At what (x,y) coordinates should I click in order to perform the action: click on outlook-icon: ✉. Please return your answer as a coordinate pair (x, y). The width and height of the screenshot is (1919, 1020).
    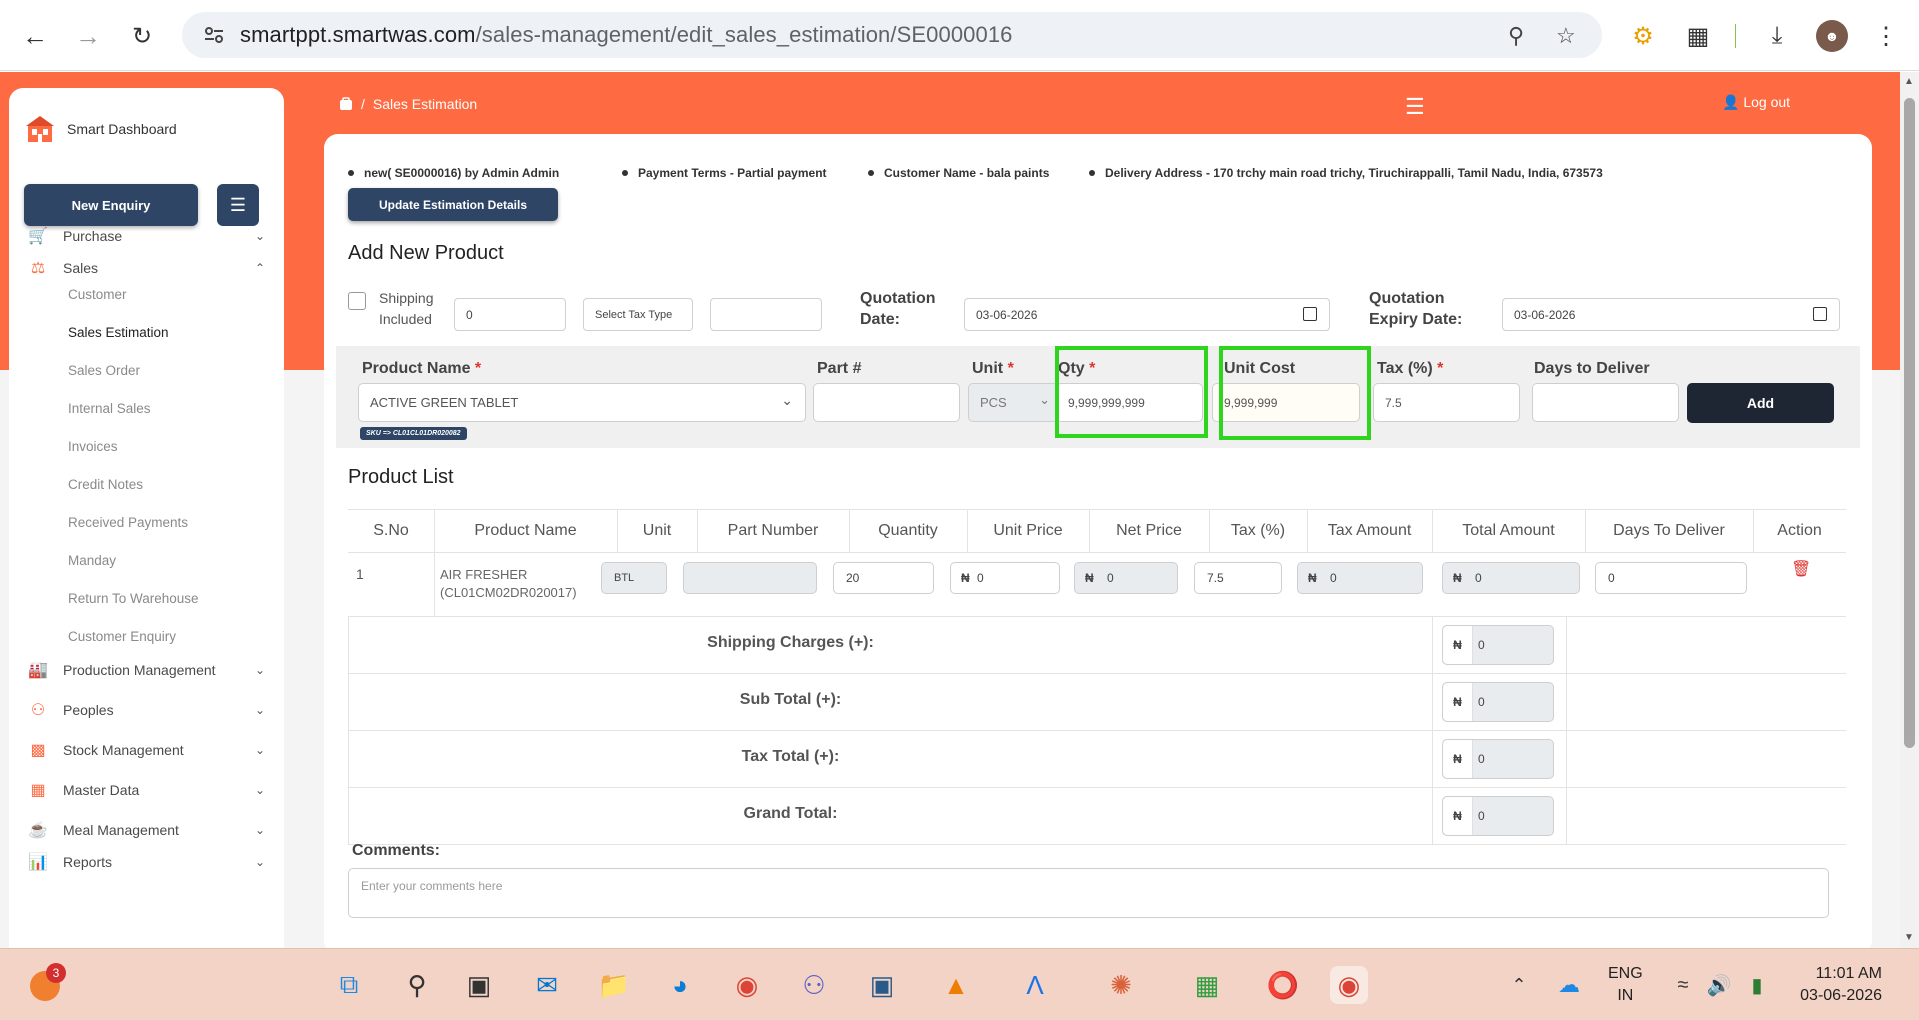
    Looking at the image, I should click on (547, 985).